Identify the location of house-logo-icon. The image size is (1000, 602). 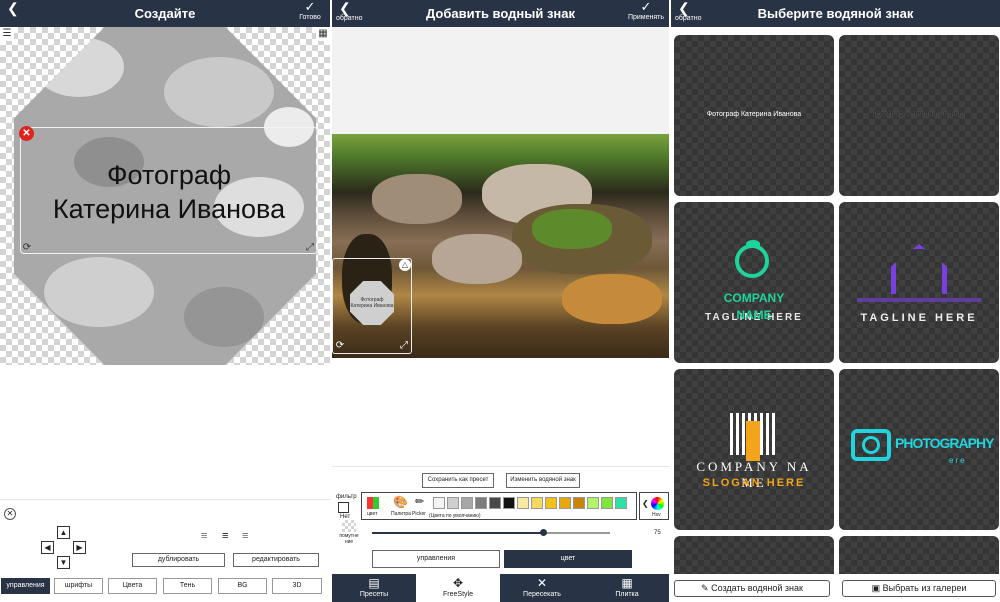
(919, 269).